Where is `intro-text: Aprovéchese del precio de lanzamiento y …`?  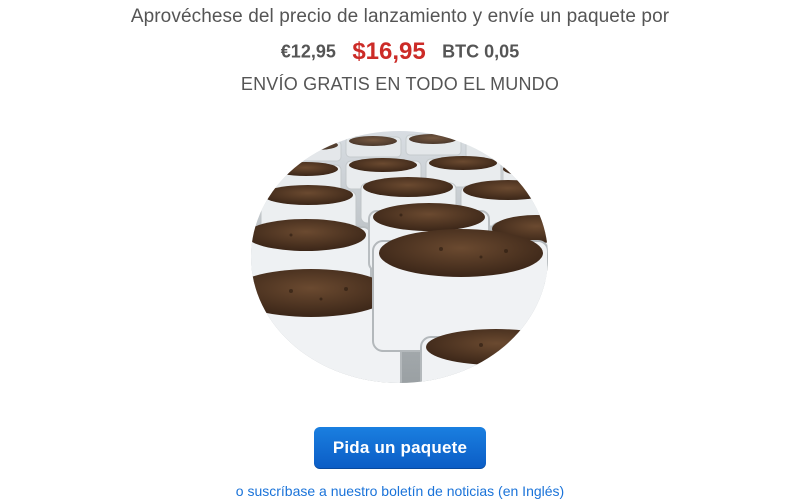
intro-text: Aprovéchese del precio de lanzamiento y … is located at coordinates (400, 16).